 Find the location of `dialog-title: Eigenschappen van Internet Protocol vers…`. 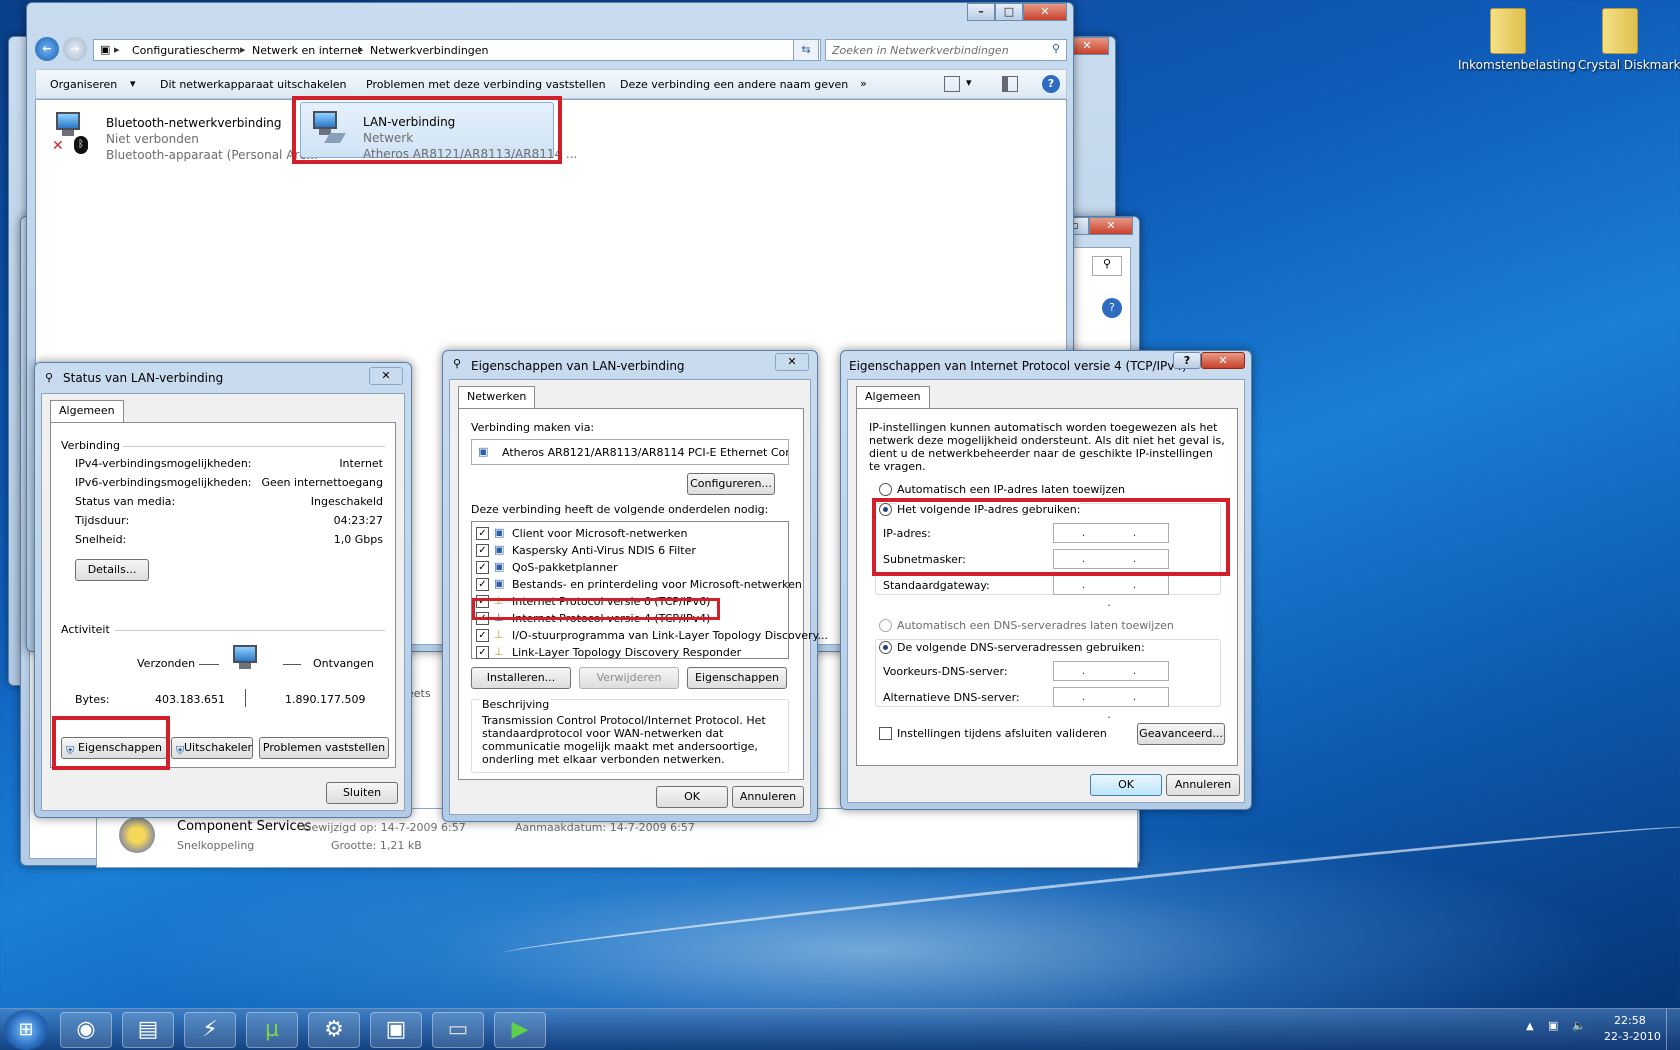

dialog-title: Eigenschappen van Internet Protocol vers… is located at coordinates (1018, 366).